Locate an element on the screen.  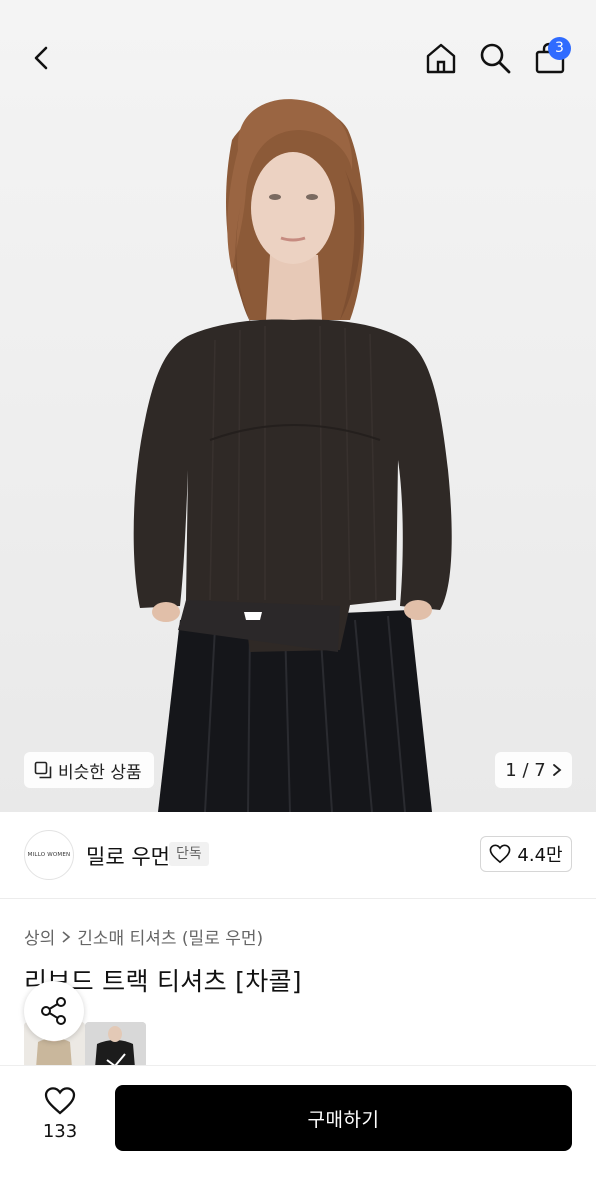
share-icon is located at coordinates (53, 1011).